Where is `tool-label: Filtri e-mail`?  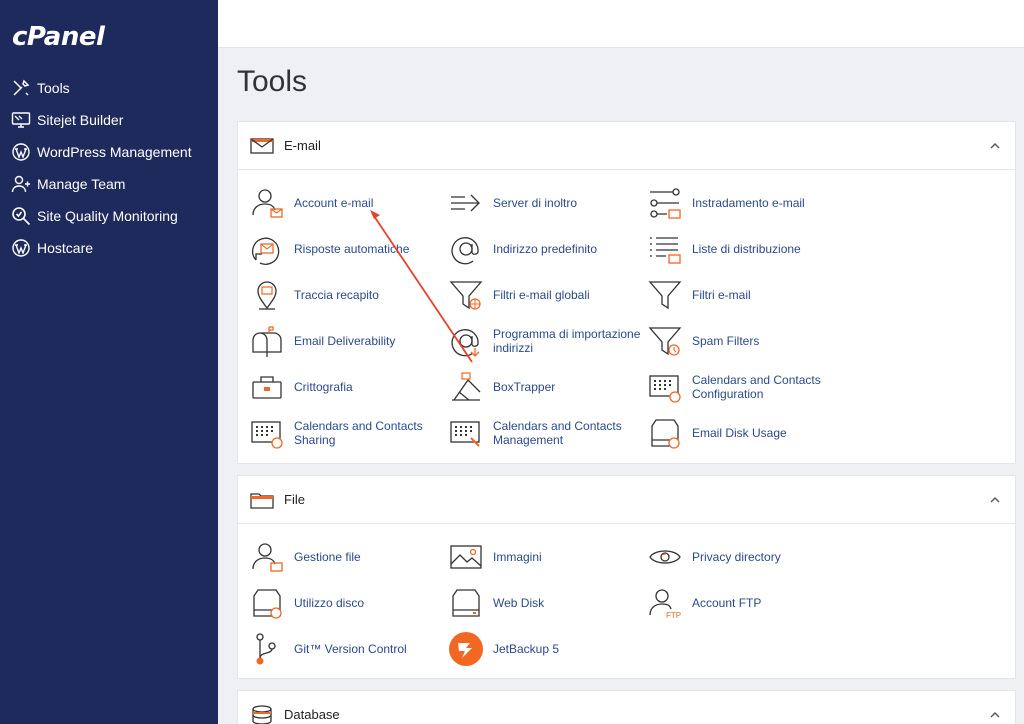
tool-label: Filtri e-mail is located at coordinates (721, 295).